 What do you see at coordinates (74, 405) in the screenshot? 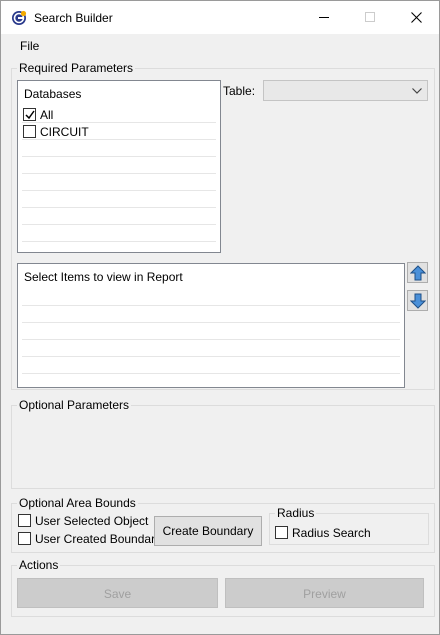
I see `optional-parameters-label: Optional Parameters` at bounding box center [74, 405].